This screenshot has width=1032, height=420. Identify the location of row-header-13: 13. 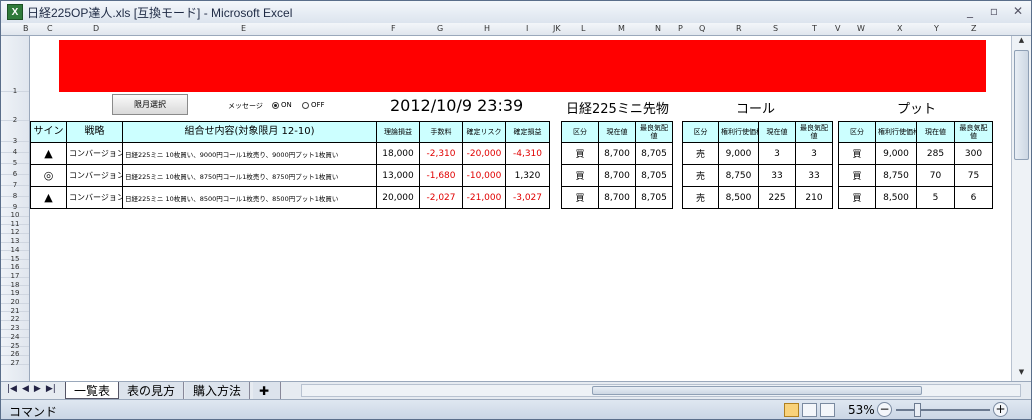
(15, 239).